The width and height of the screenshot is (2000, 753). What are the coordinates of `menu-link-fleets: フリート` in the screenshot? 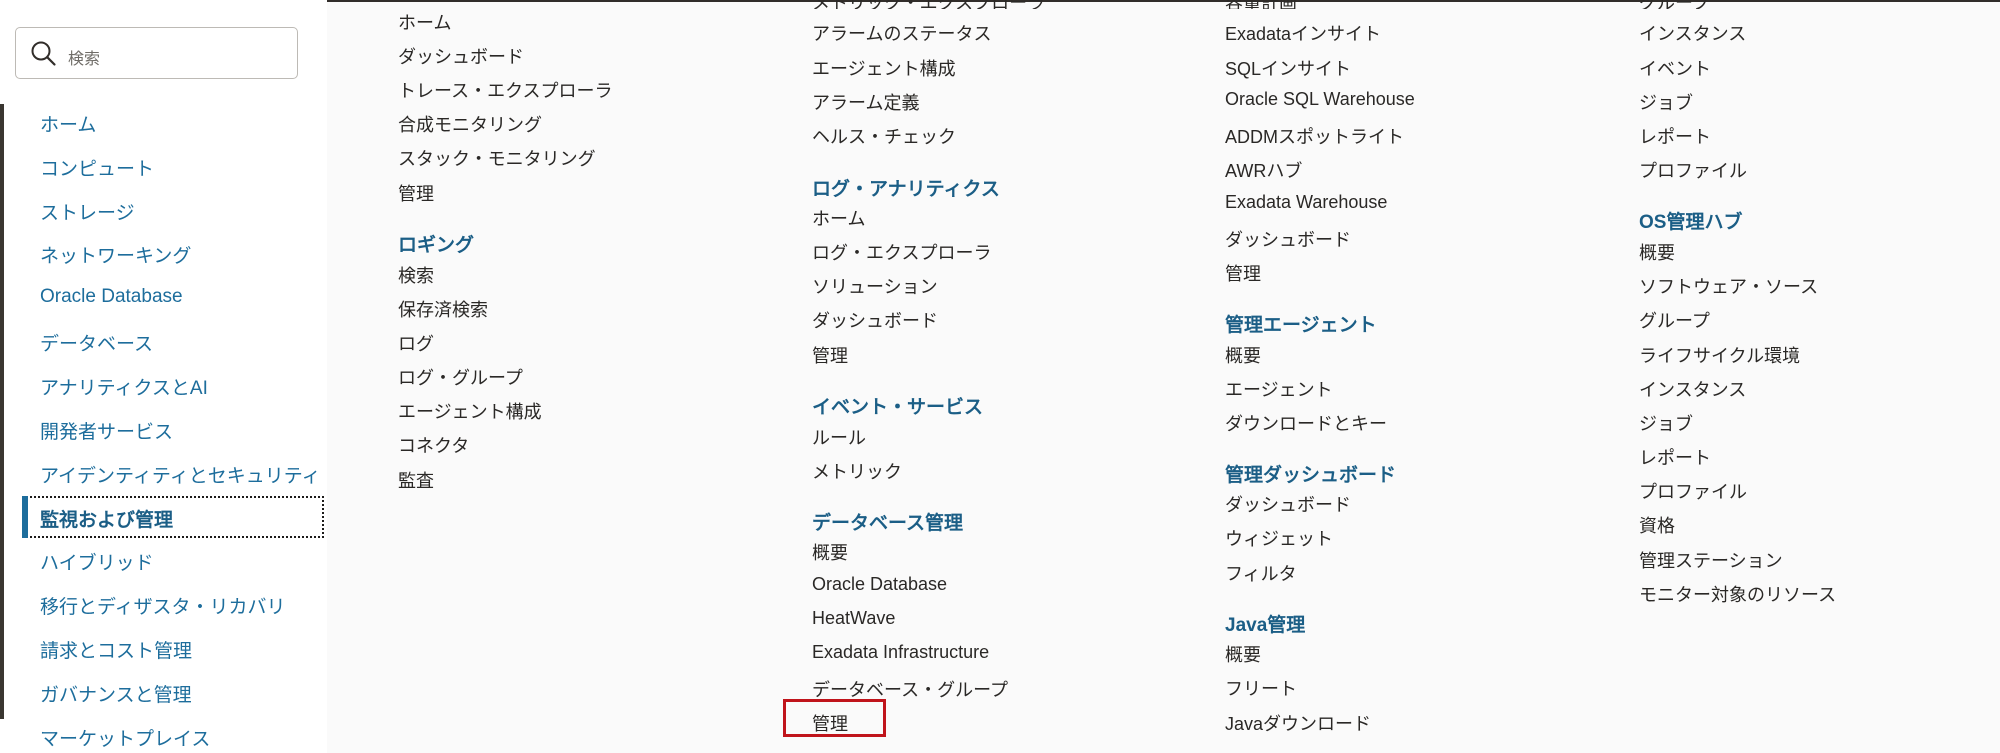 It's located at (1261, 688).